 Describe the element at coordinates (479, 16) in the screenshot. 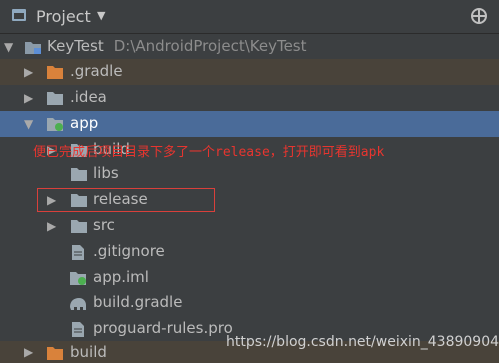

I see `crosshair-icon` at that location.